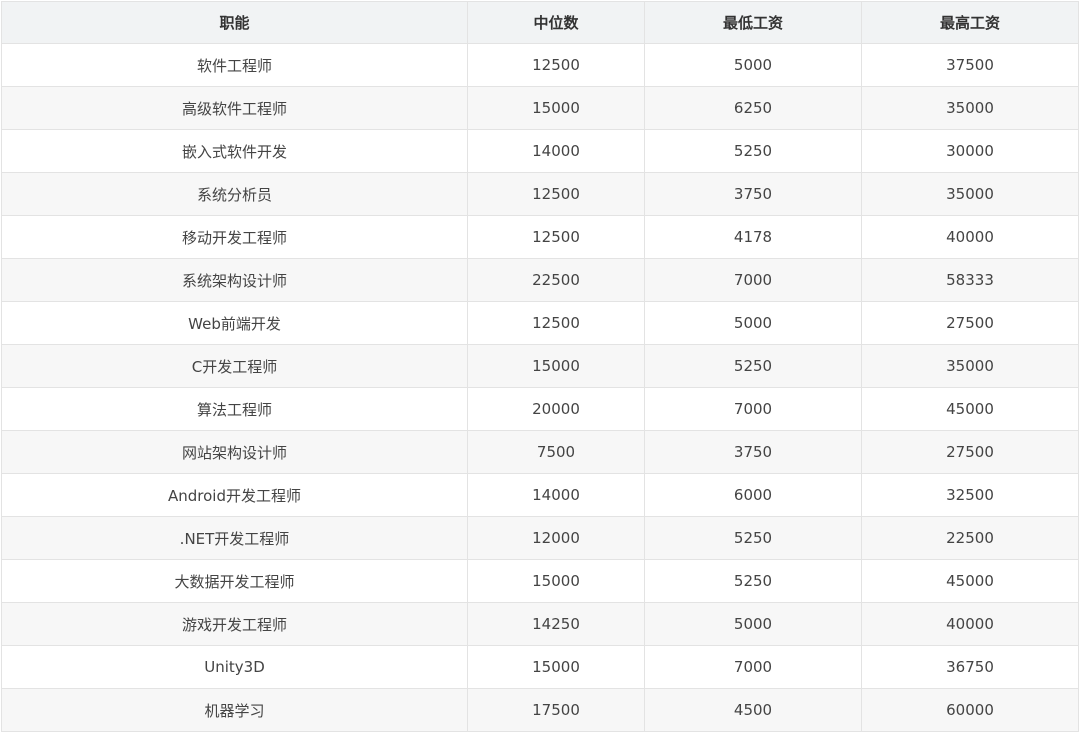 Image resolution: width=1080 pixels, height=732 pixels. What do you see at coordinates (234, 151) in the screenshot?
I see `cell-role: 嵌入式软件开发` at bounding box center [234, 151].